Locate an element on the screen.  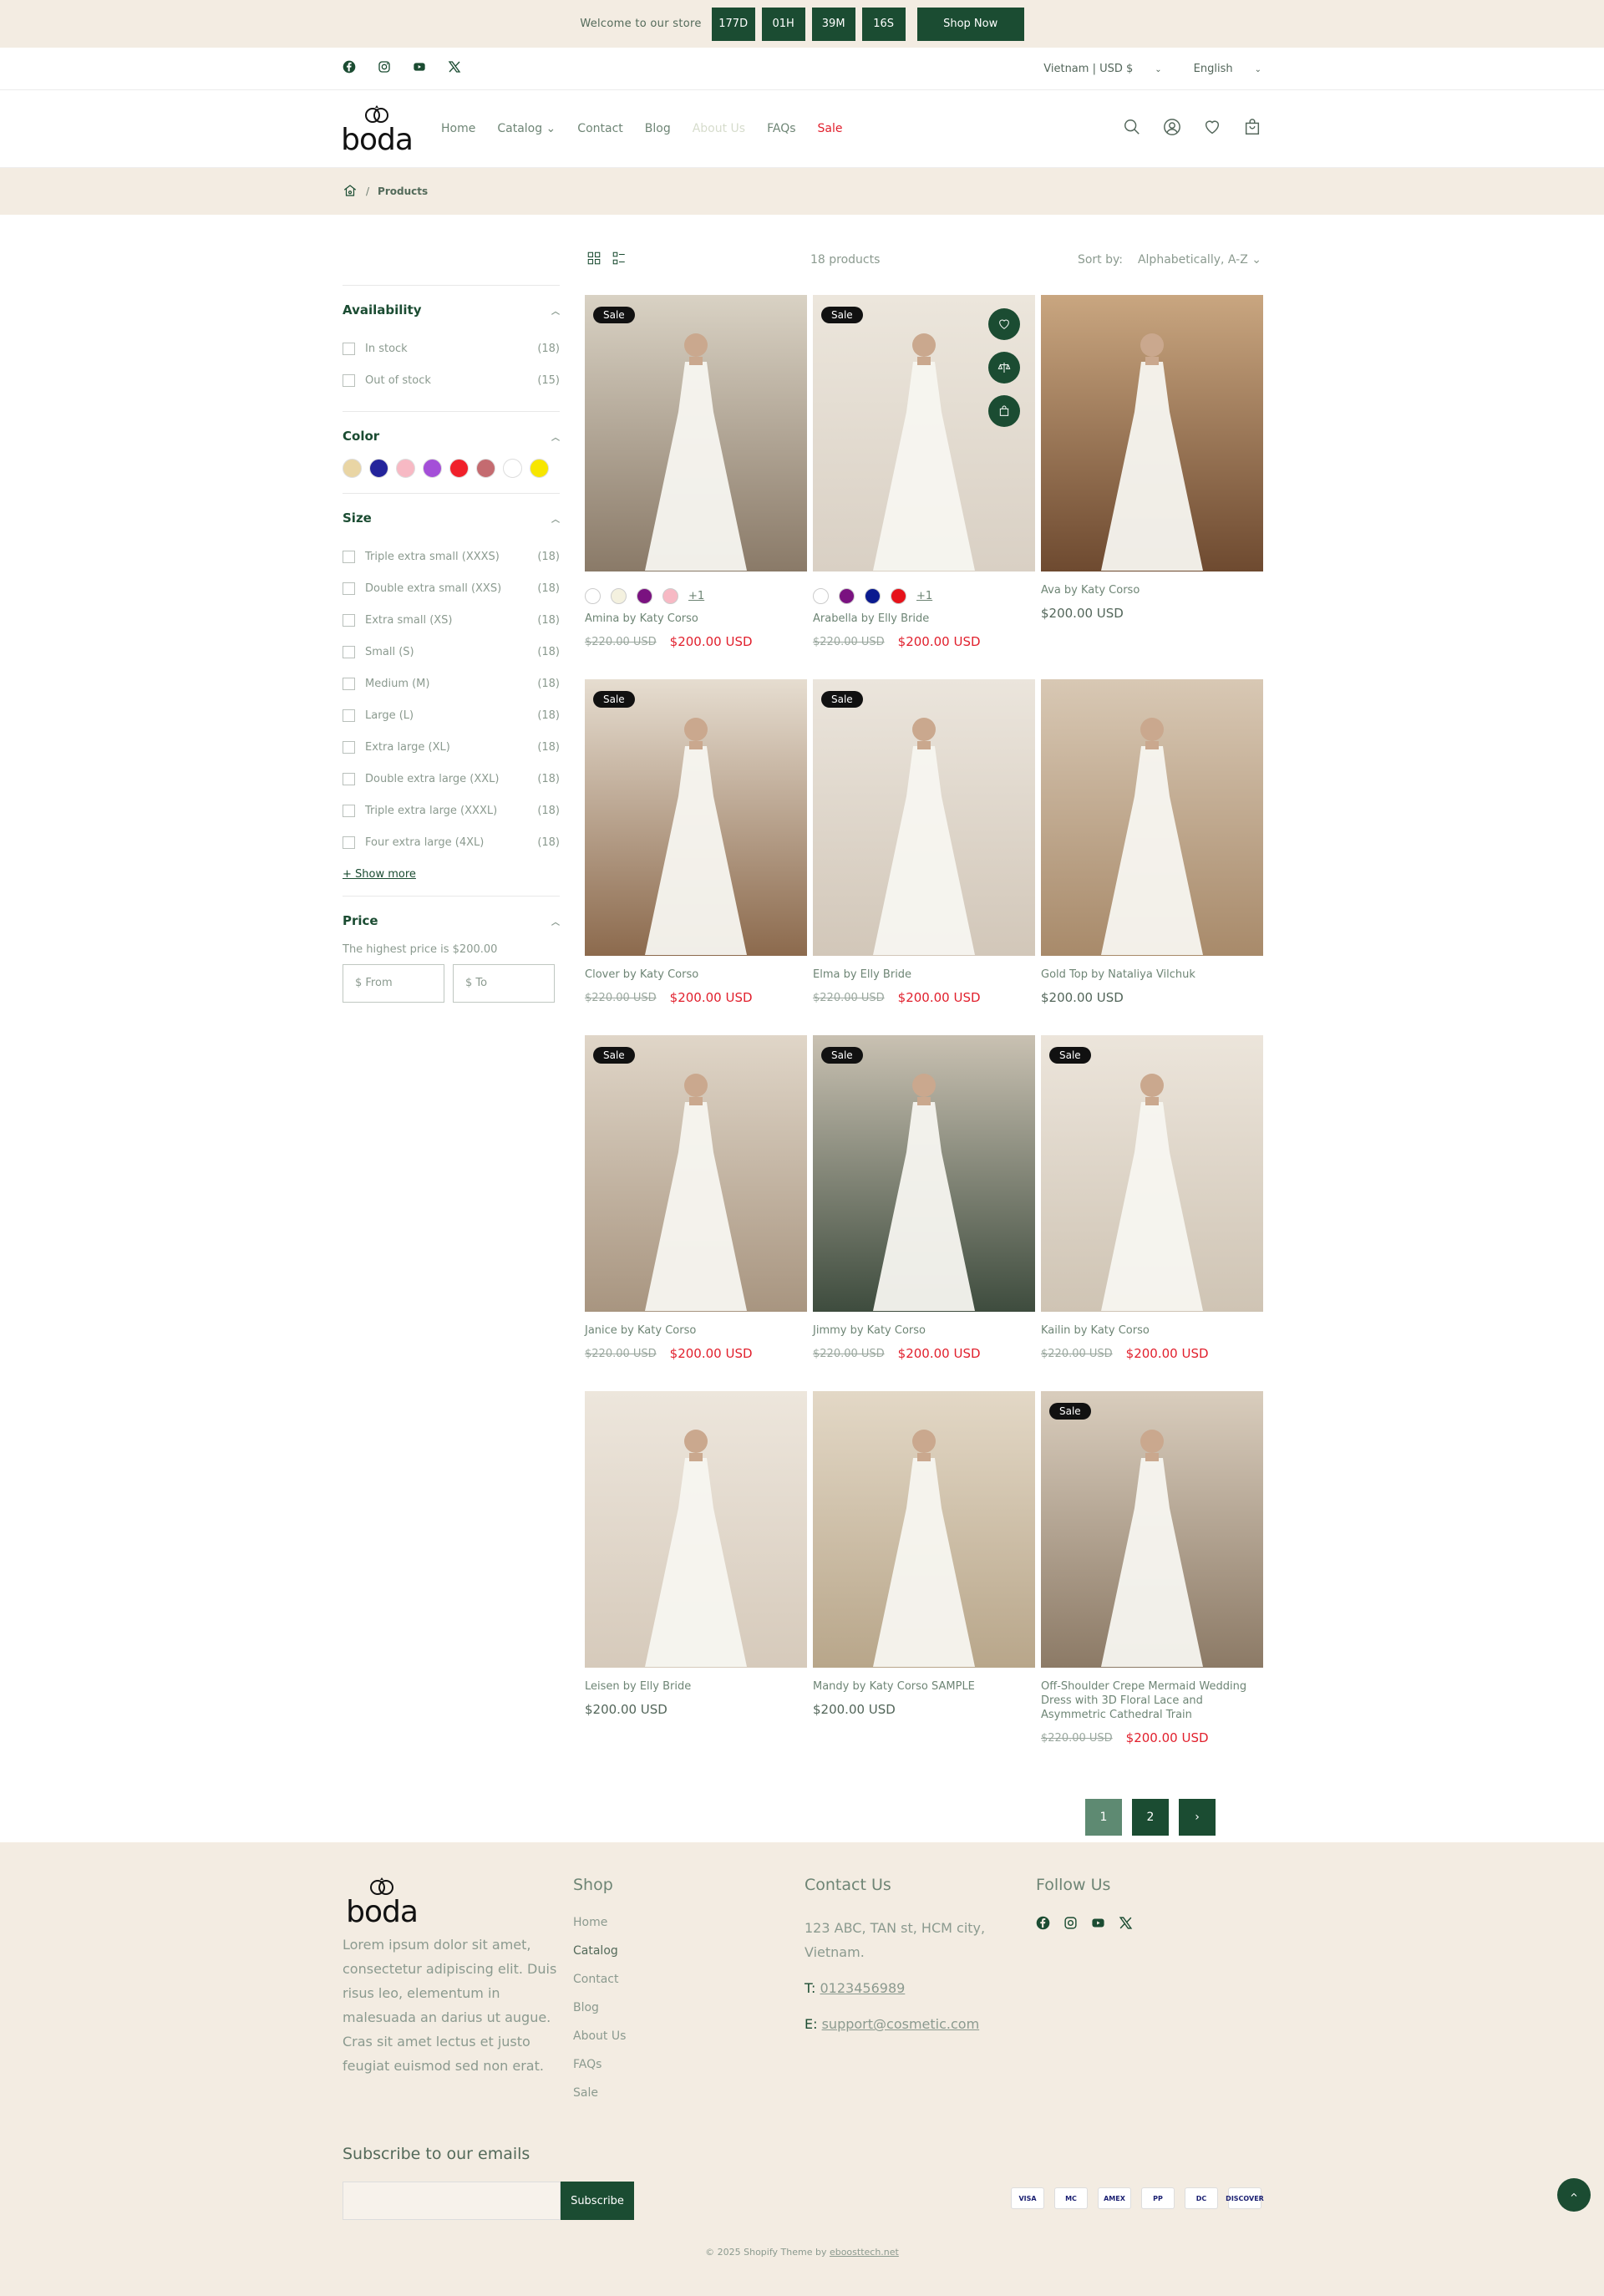
price-to-input: $ To is located at coordinates (504, 984).